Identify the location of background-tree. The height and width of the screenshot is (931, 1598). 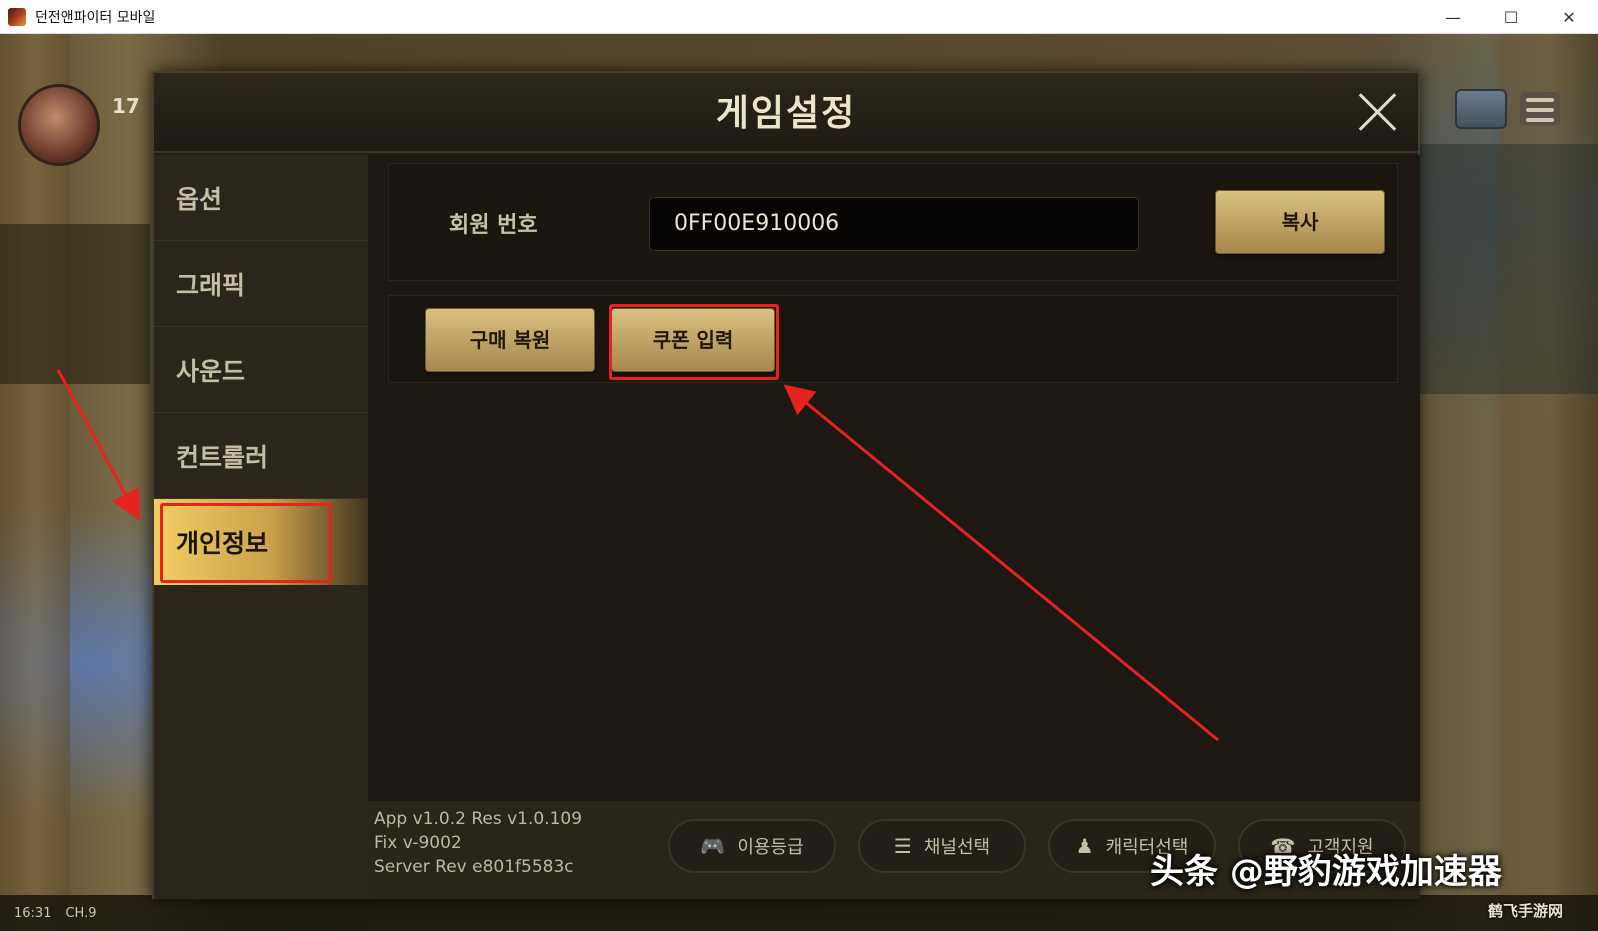
(35, 482).